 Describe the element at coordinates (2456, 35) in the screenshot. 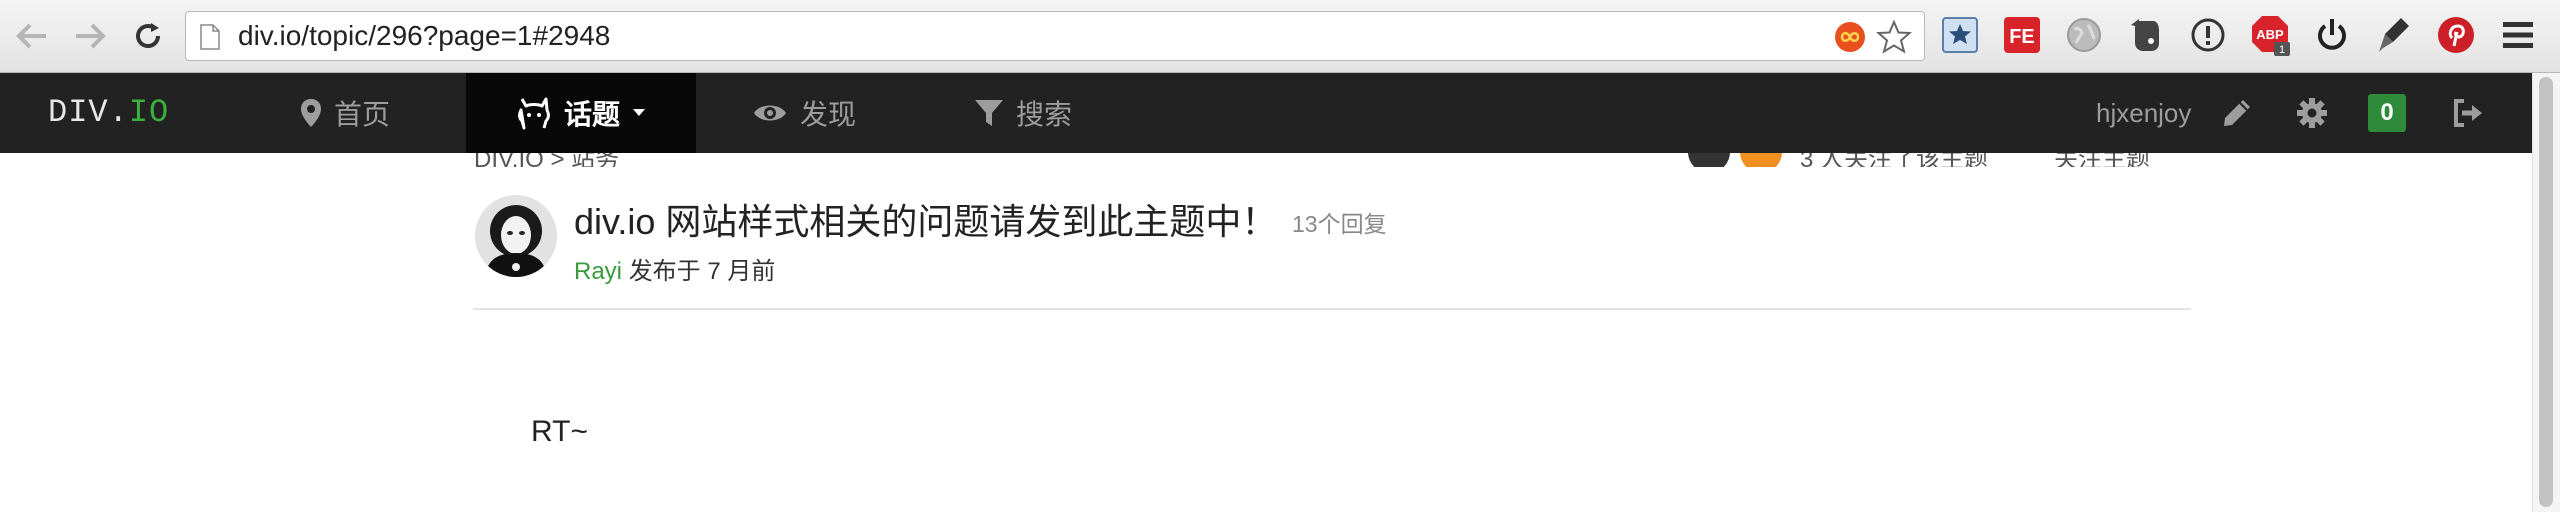

I see `pinterest-icon` at that location.